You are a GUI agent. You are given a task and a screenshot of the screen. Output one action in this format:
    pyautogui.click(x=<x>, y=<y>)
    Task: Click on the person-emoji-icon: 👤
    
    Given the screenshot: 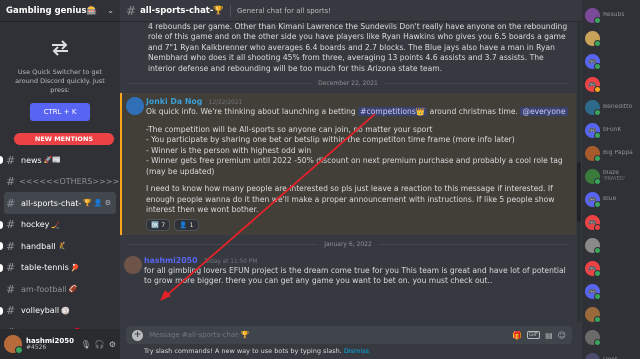 What is the action you would take?
    pyautogui.click(x=183, y=224)
    